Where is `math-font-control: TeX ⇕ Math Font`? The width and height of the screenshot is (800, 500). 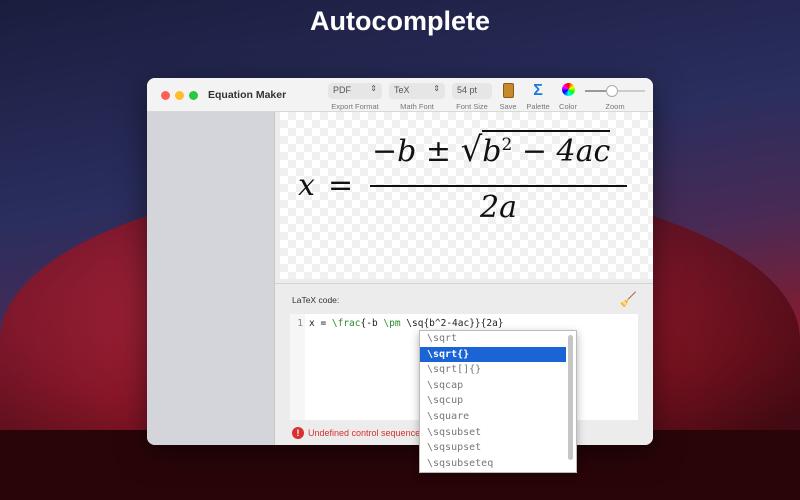
math-font-control: TeX ⇕ Math Font is located at coordinates (417, 97).